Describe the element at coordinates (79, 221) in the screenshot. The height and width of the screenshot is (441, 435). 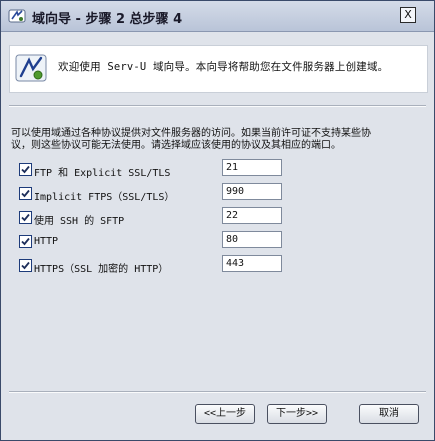
I see `sftp-label: 使用 SSH 的 SFTP` at that location.